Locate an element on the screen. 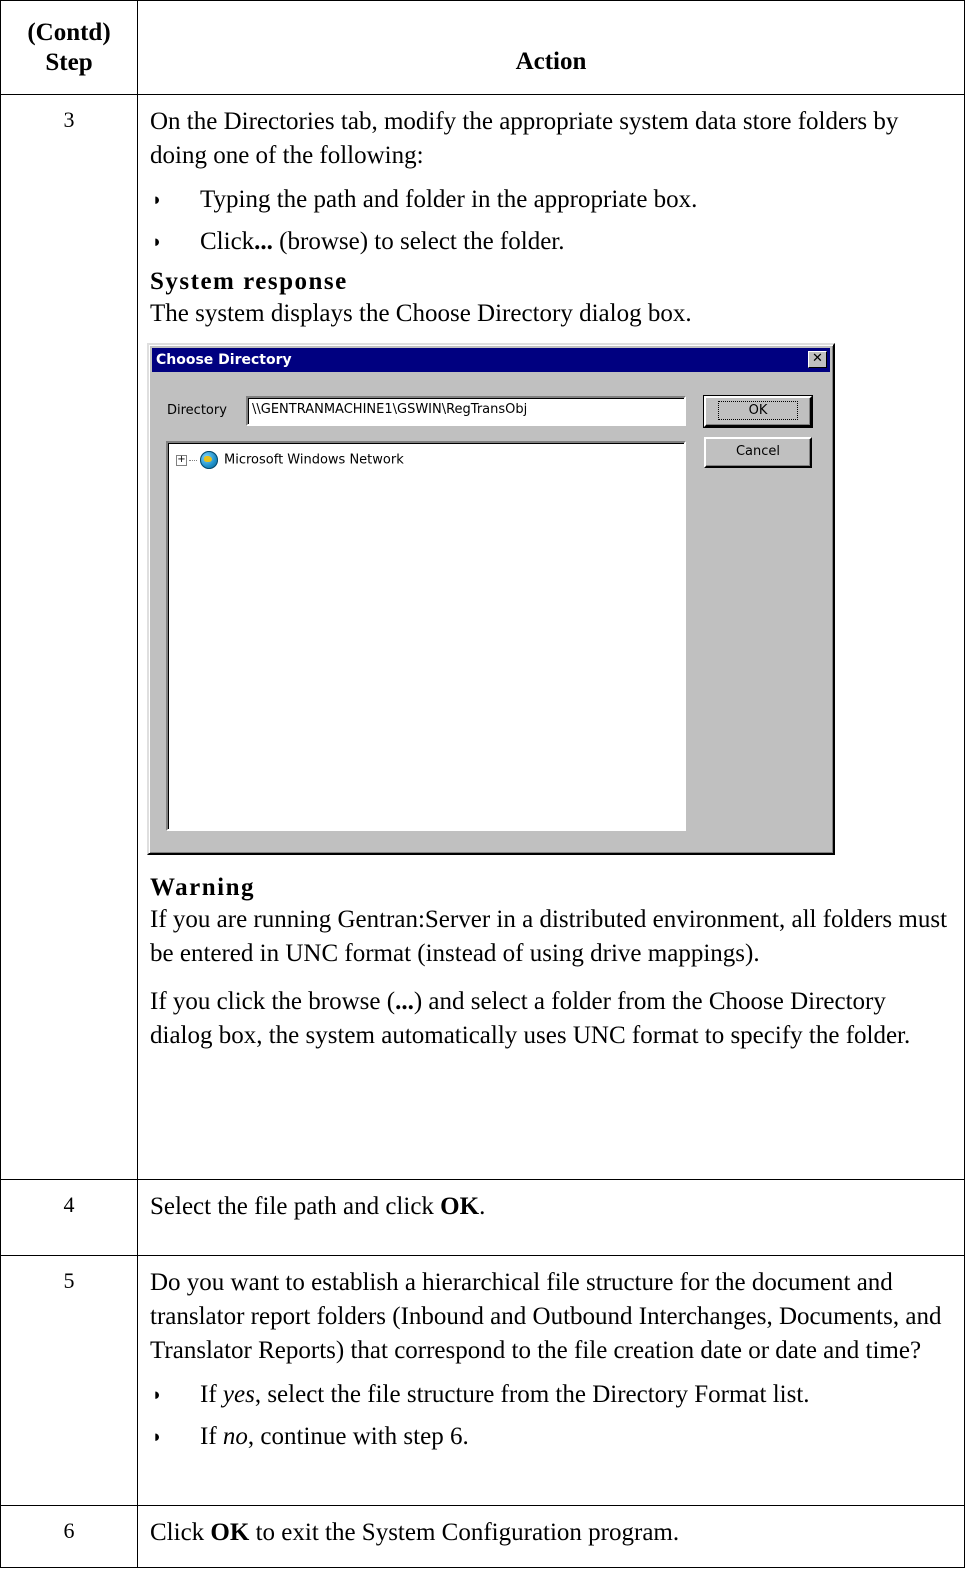 The width and height of the screenshot is (967, 1570). step-header-step: Step is located at coordinates (69, 62).